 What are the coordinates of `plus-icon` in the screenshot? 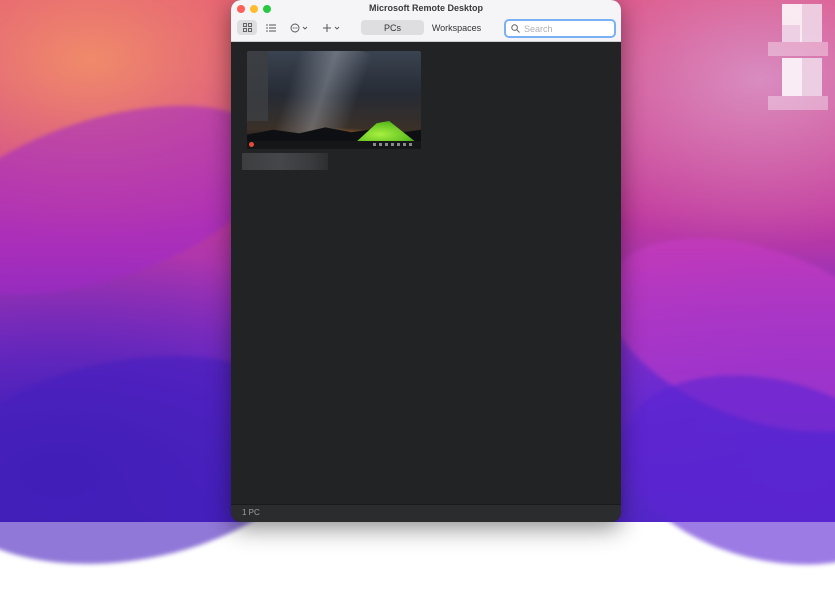 It's located at (331, 27).